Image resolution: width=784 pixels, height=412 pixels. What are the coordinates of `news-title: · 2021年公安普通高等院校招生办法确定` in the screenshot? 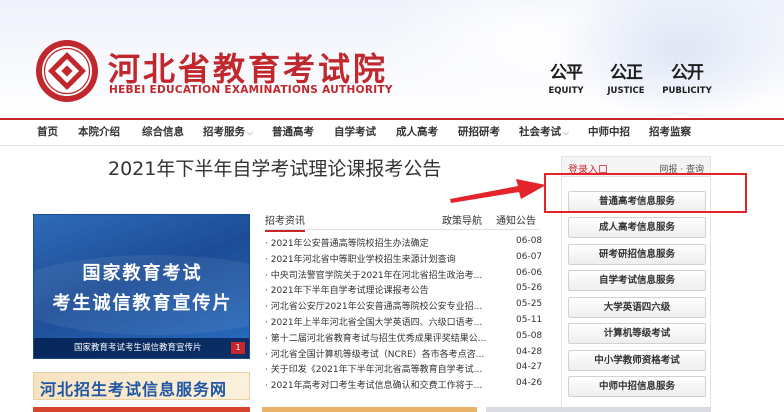 It's located at (383, 242).